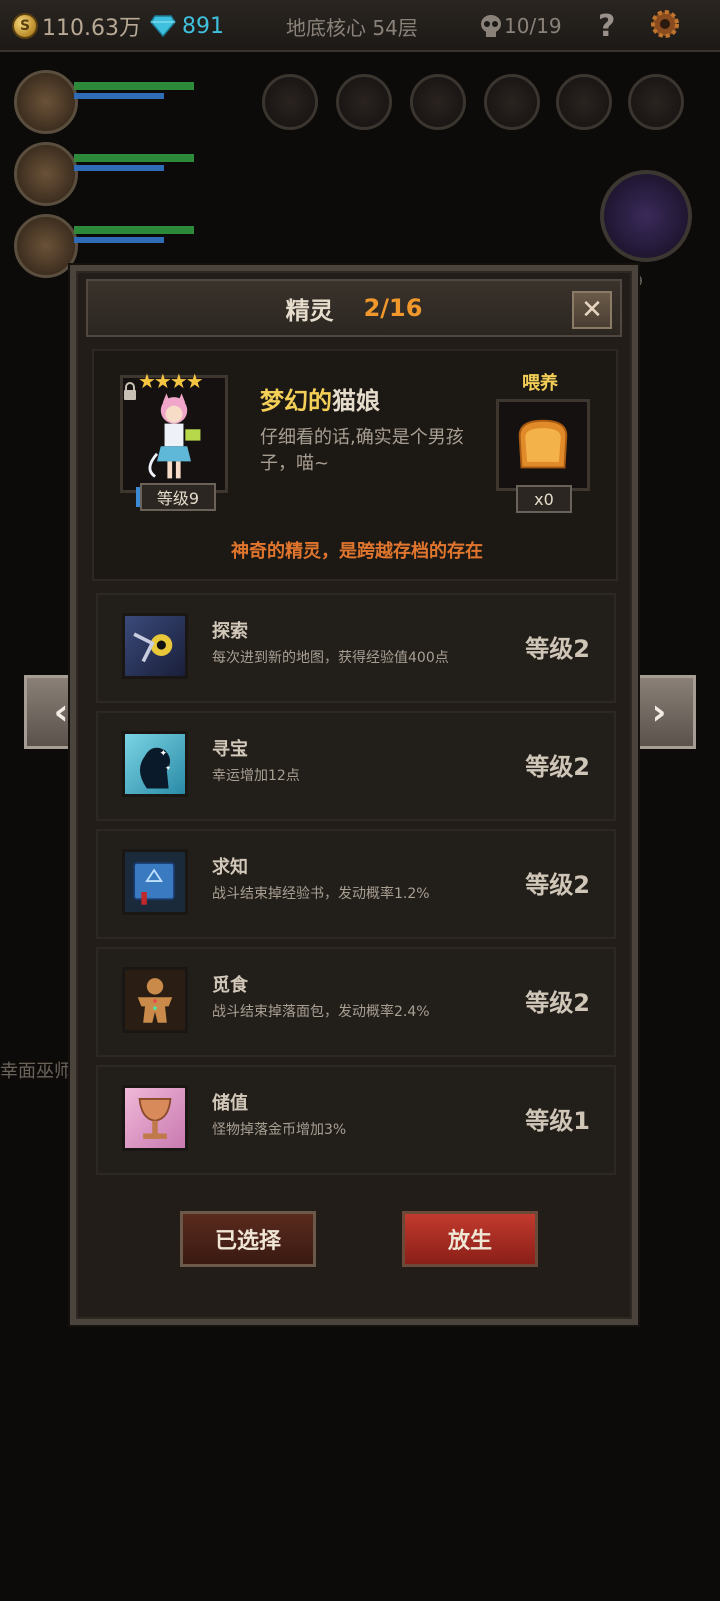  I want to click on skill-row-savings: 储值 怪物掉落金币增加3% 等级1, so click(356, 1120).